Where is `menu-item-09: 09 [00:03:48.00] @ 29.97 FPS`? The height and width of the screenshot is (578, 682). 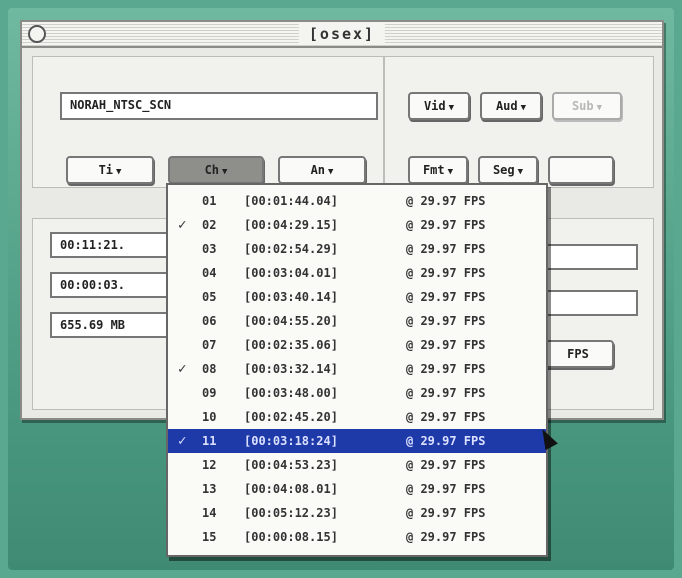
menu-item-09: 09 [00:03:48.00] @ 29.97 FPS is located at coordinates (357, 393).